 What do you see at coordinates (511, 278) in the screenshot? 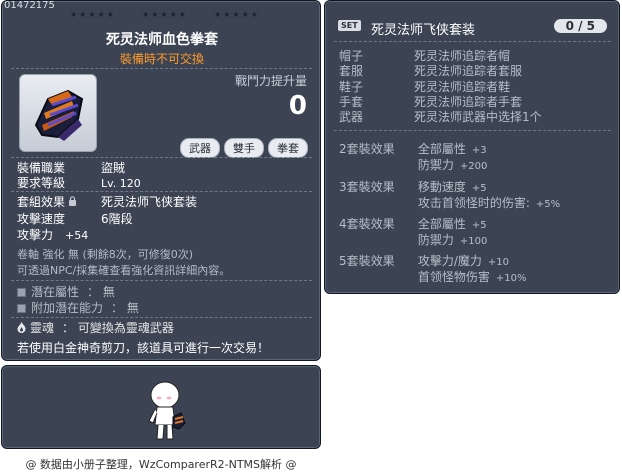
I see `effect-value: +10%` at bounding box center [511, 278].